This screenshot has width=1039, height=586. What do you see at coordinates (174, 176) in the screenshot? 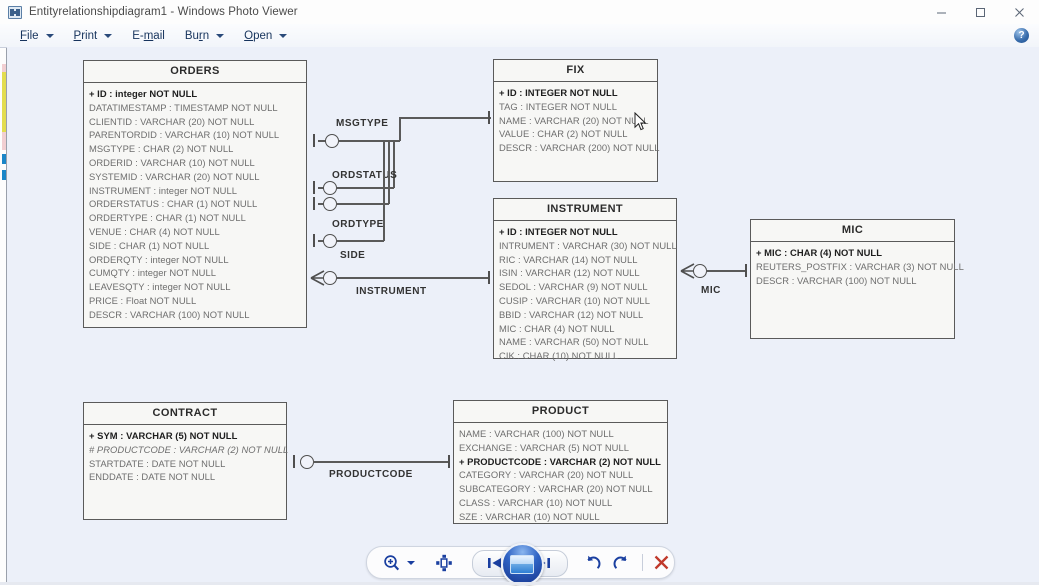
I see `attribute-row: SYSTEMID : VARCHAR (20) NOT NULL` at bounding box center [174, 176].